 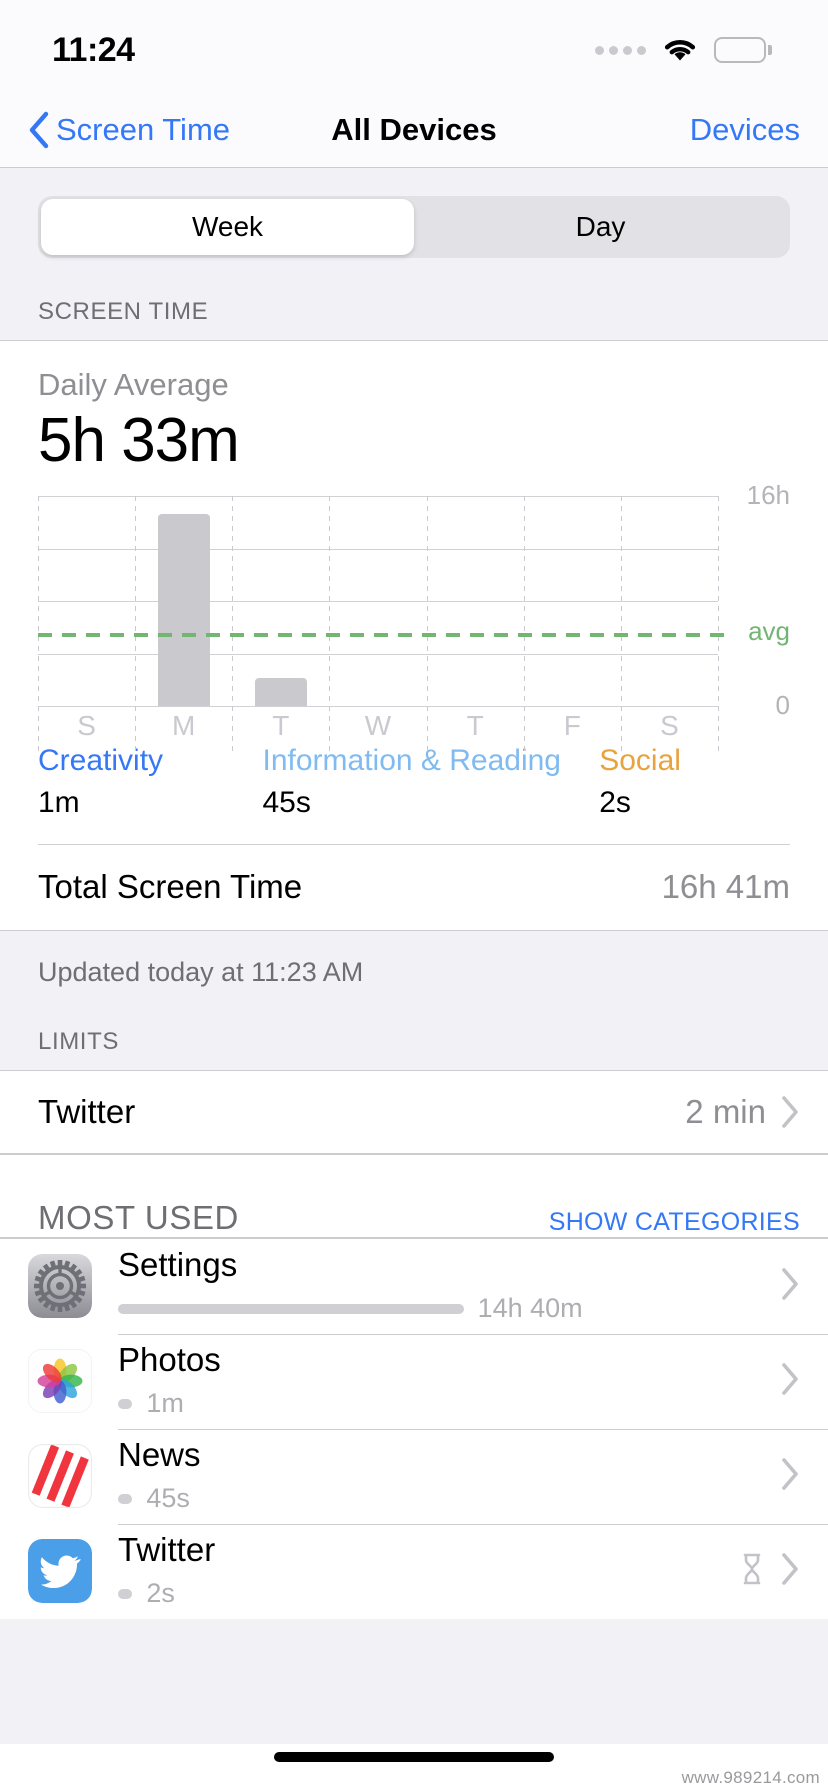 I want to click on chart-y-label-max: 16h, so click(x=768, y=495).